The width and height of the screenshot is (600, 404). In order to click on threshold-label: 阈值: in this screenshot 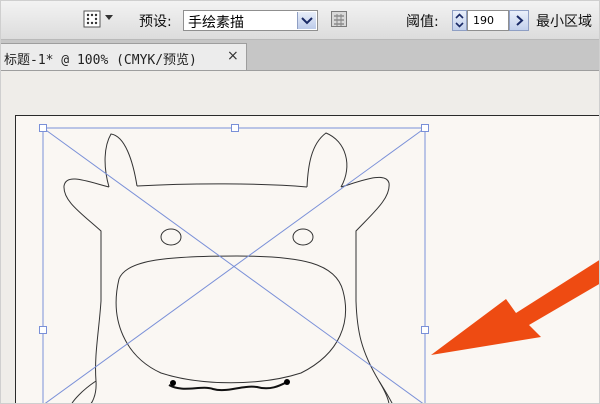, I will do `click(422, 22)`.